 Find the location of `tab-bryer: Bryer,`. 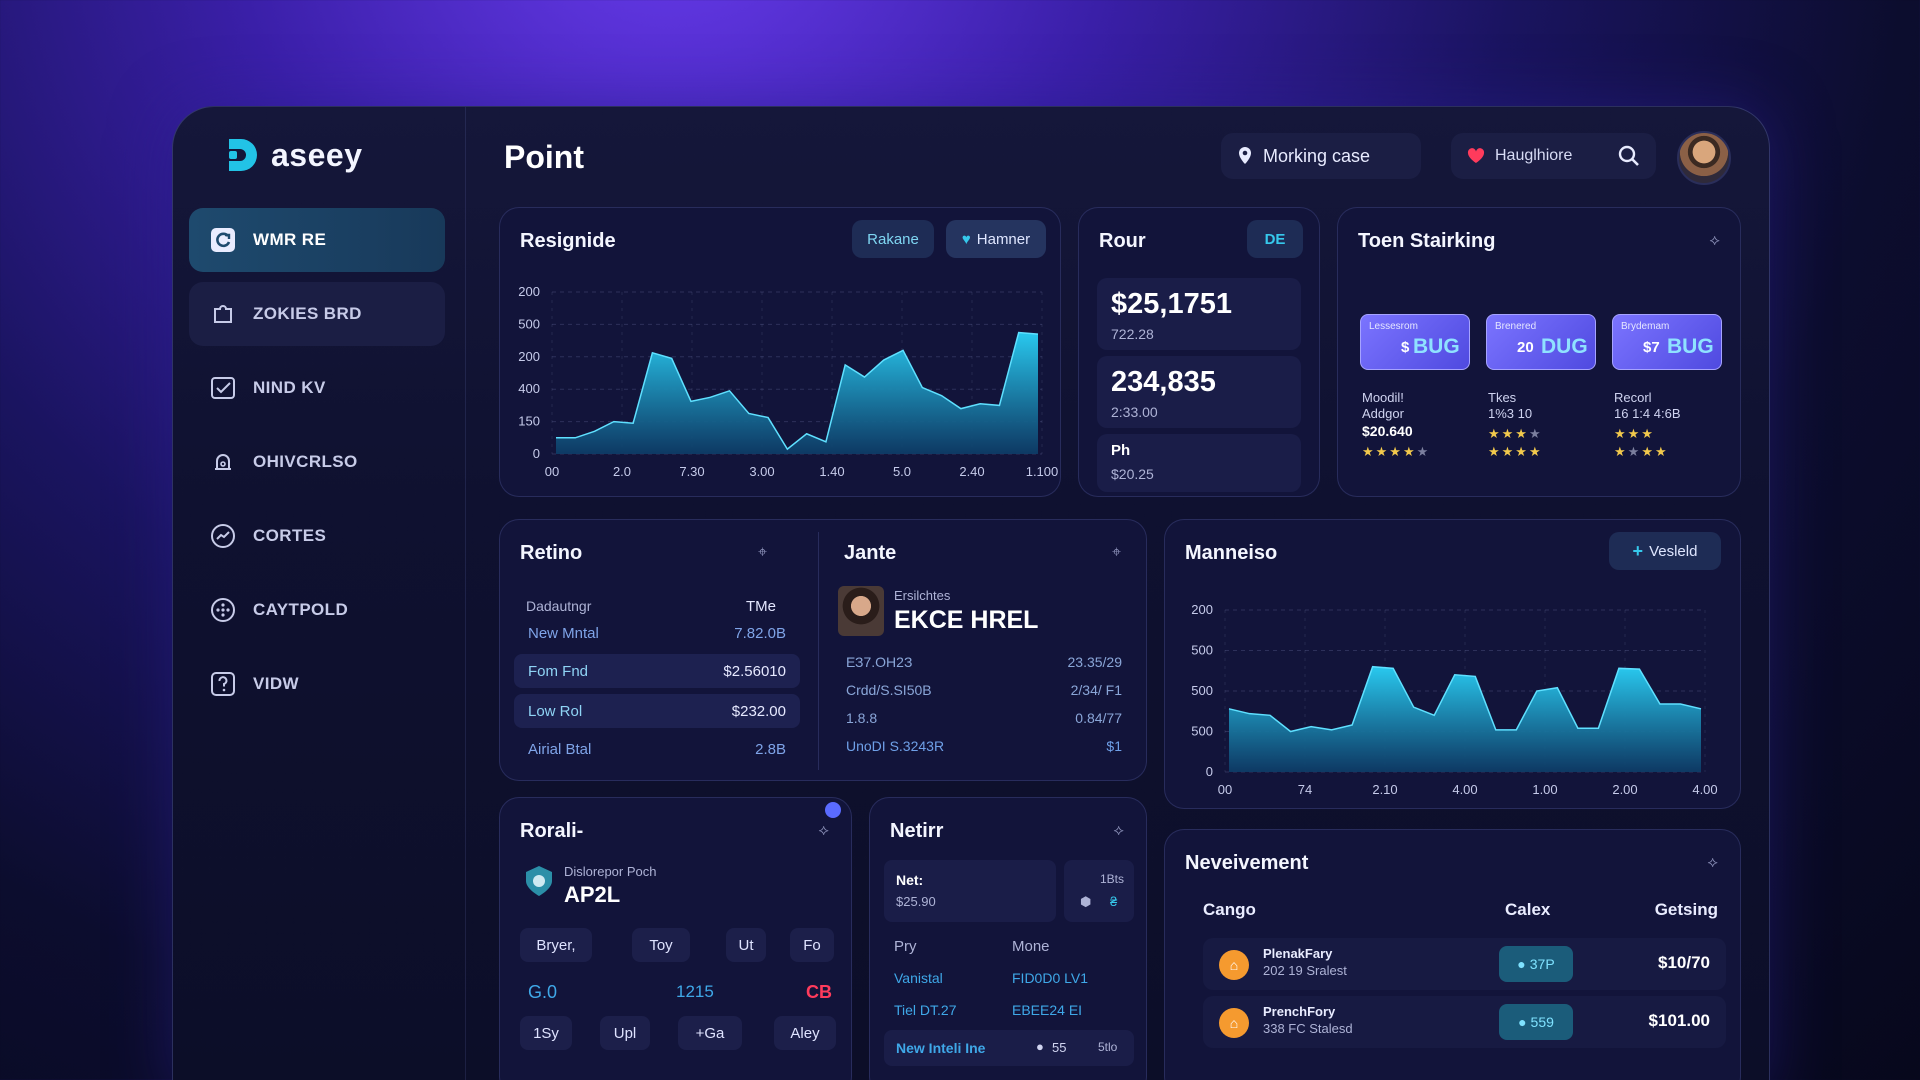

tab-bryer: Bryer, is located at coordinates (556, 945).